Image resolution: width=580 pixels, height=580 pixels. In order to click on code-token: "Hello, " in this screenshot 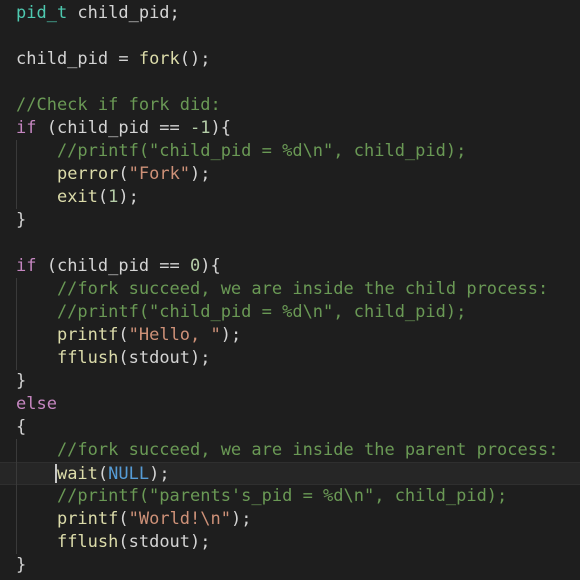, I will do `click(174, 335)`.